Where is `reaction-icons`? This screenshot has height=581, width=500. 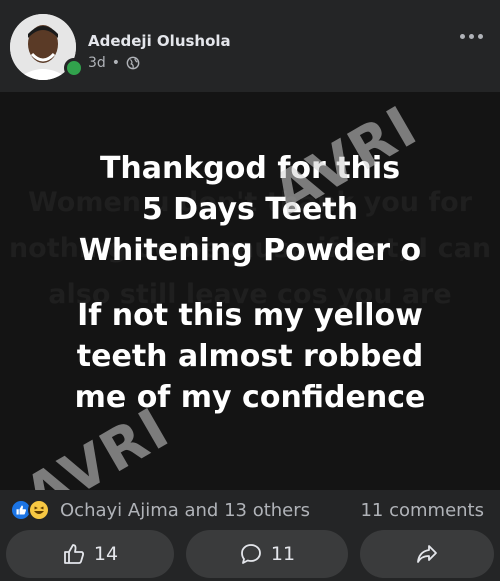 reaction-icons is located at coordinates (34, 510).